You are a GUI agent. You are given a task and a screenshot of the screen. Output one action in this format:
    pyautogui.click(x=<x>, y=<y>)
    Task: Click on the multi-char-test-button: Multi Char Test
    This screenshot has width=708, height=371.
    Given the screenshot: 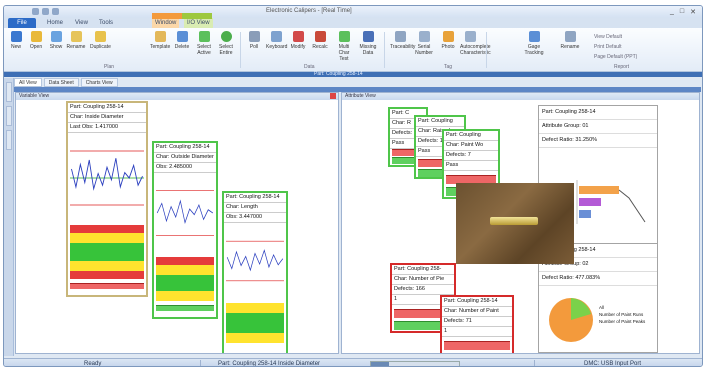 What is the action you would take?
    pyautogui.click(x=344, y=46)
    